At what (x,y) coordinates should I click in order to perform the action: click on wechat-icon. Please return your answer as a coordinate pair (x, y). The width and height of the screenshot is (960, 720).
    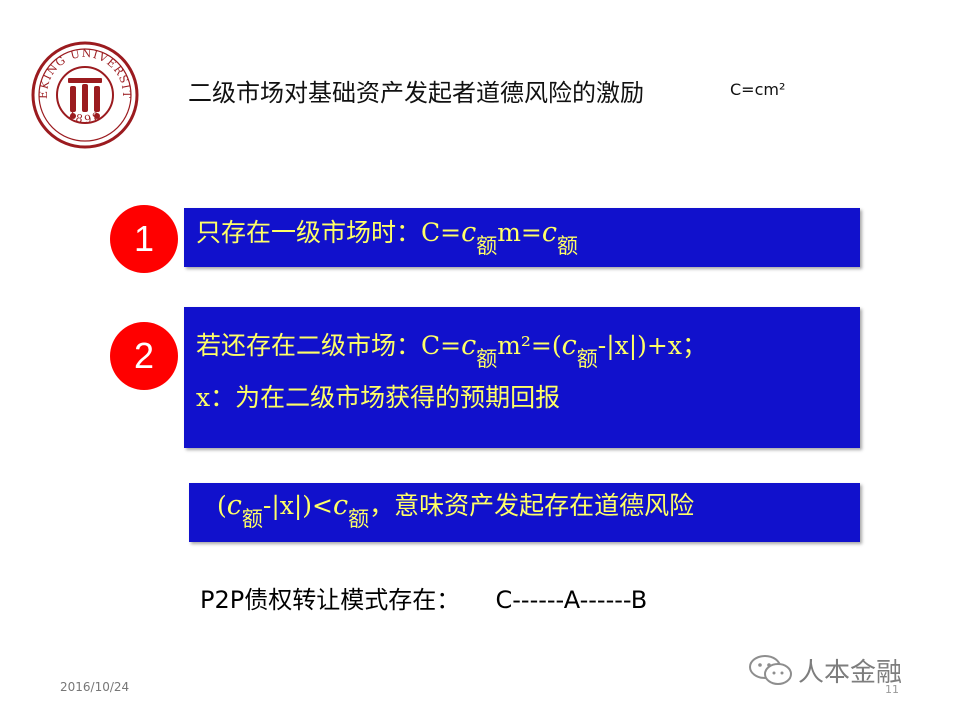
    Looking at the image, I should click on (770, 670).